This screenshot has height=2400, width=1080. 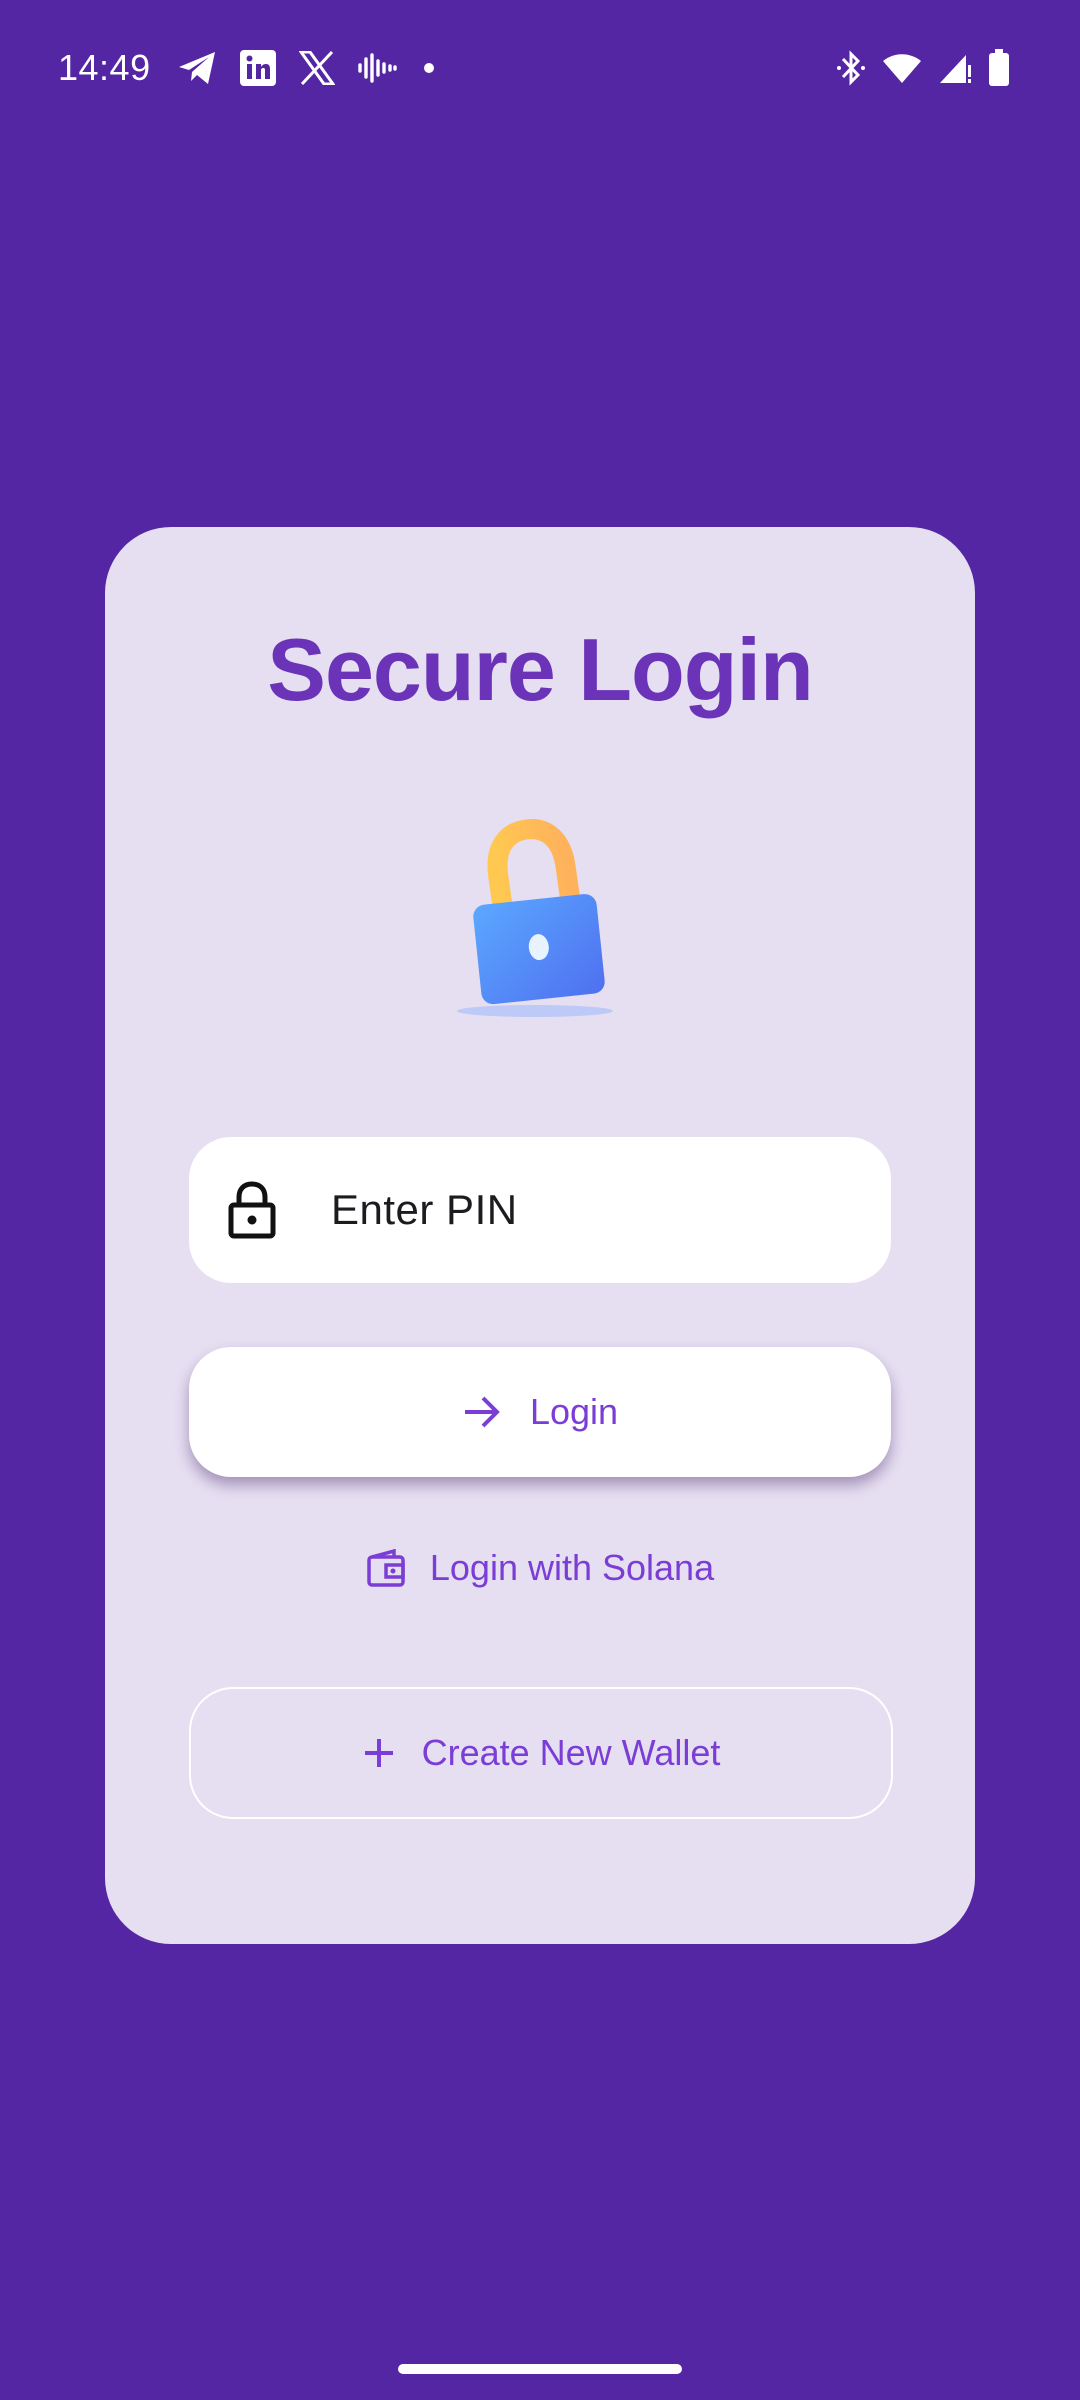 I want to click on dot-icon, so click(x=429, y=68).